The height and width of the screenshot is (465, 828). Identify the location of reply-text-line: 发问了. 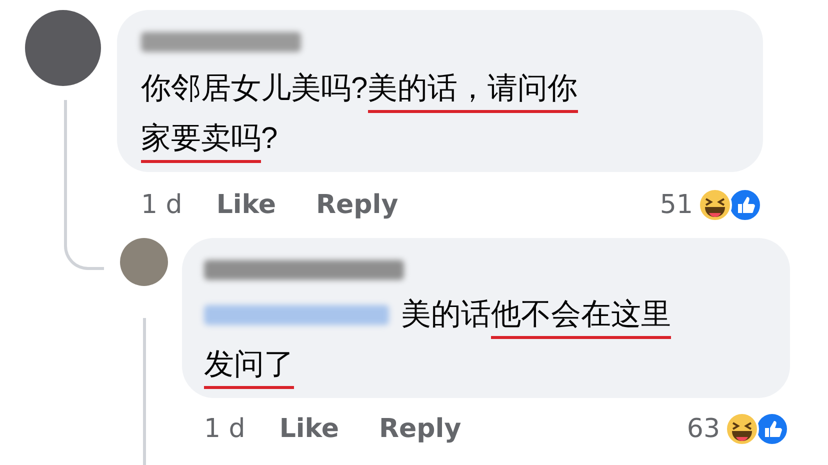
(497, 365).